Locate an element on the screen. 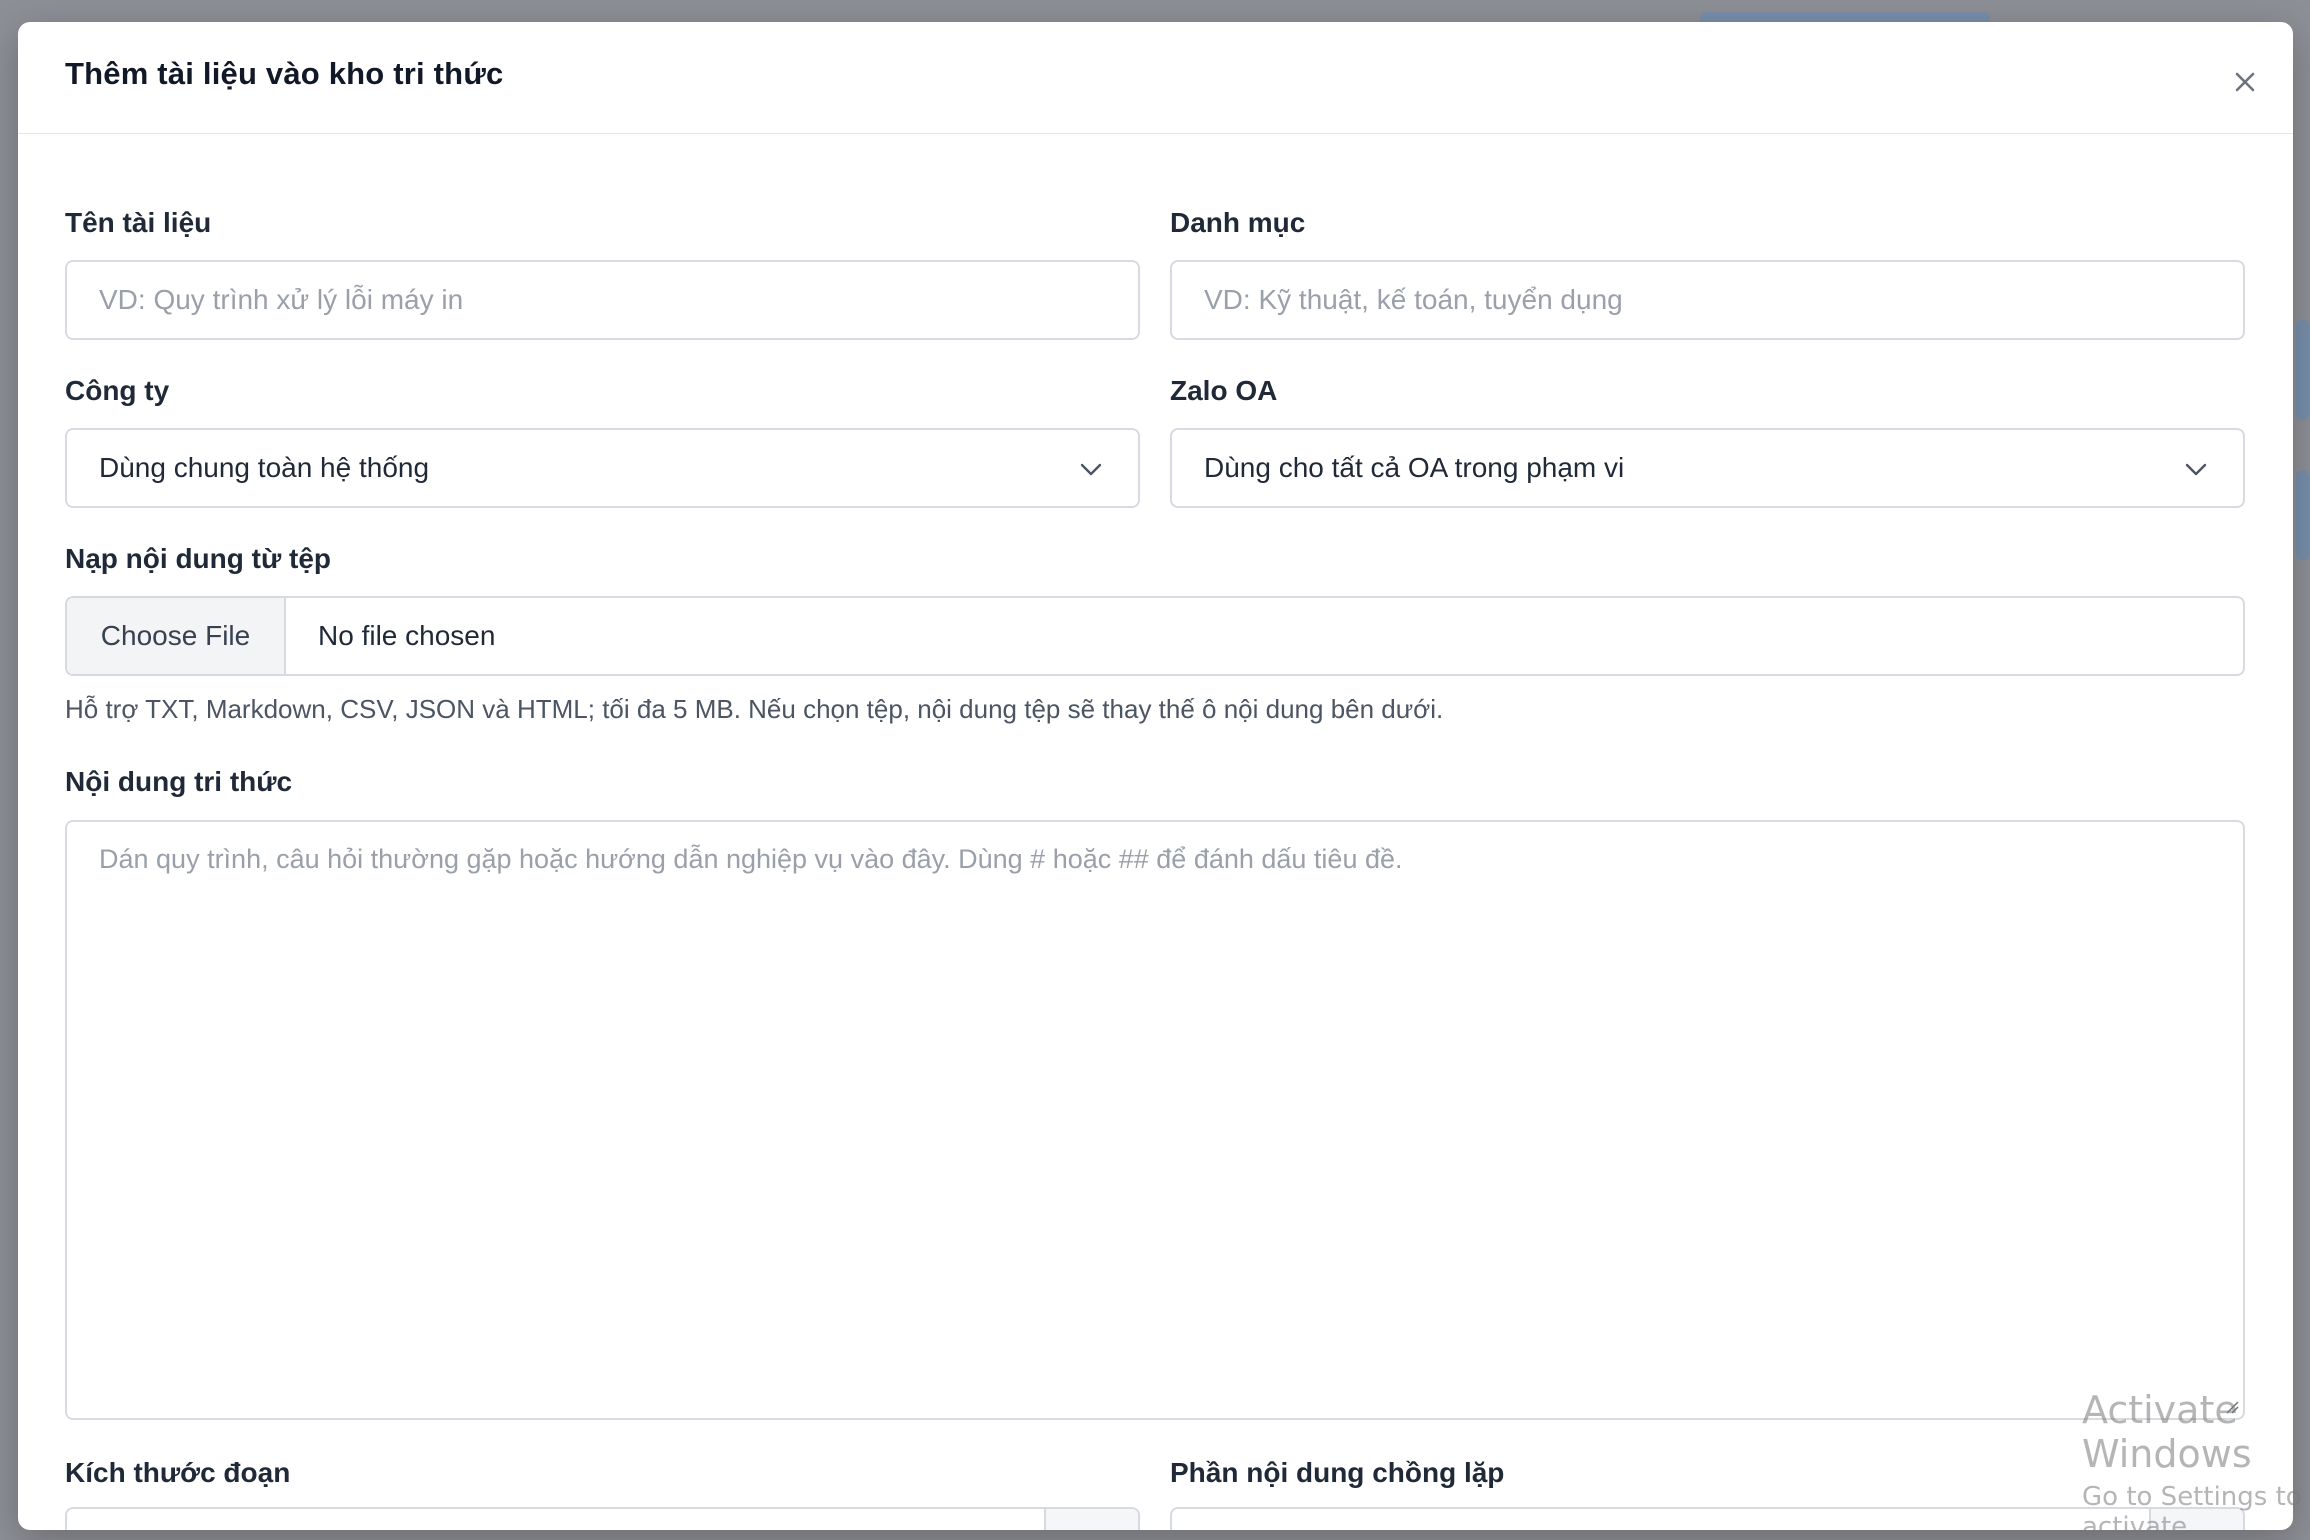 The image size is (2310, 1540). file-upload-label: Nạp nội dung từ tệp is located at coordinates (198, 558).